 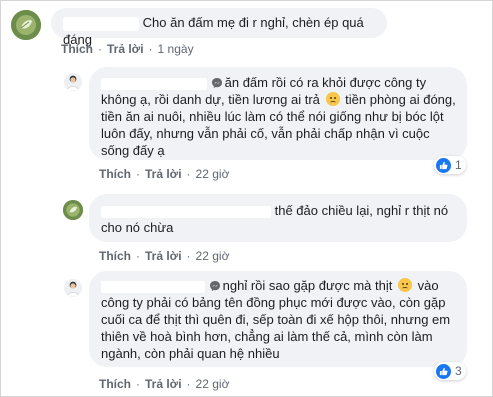 I want to click on comment-text-2-line-3: tiền phòng ai đóng,, so click(x=400, y=99).